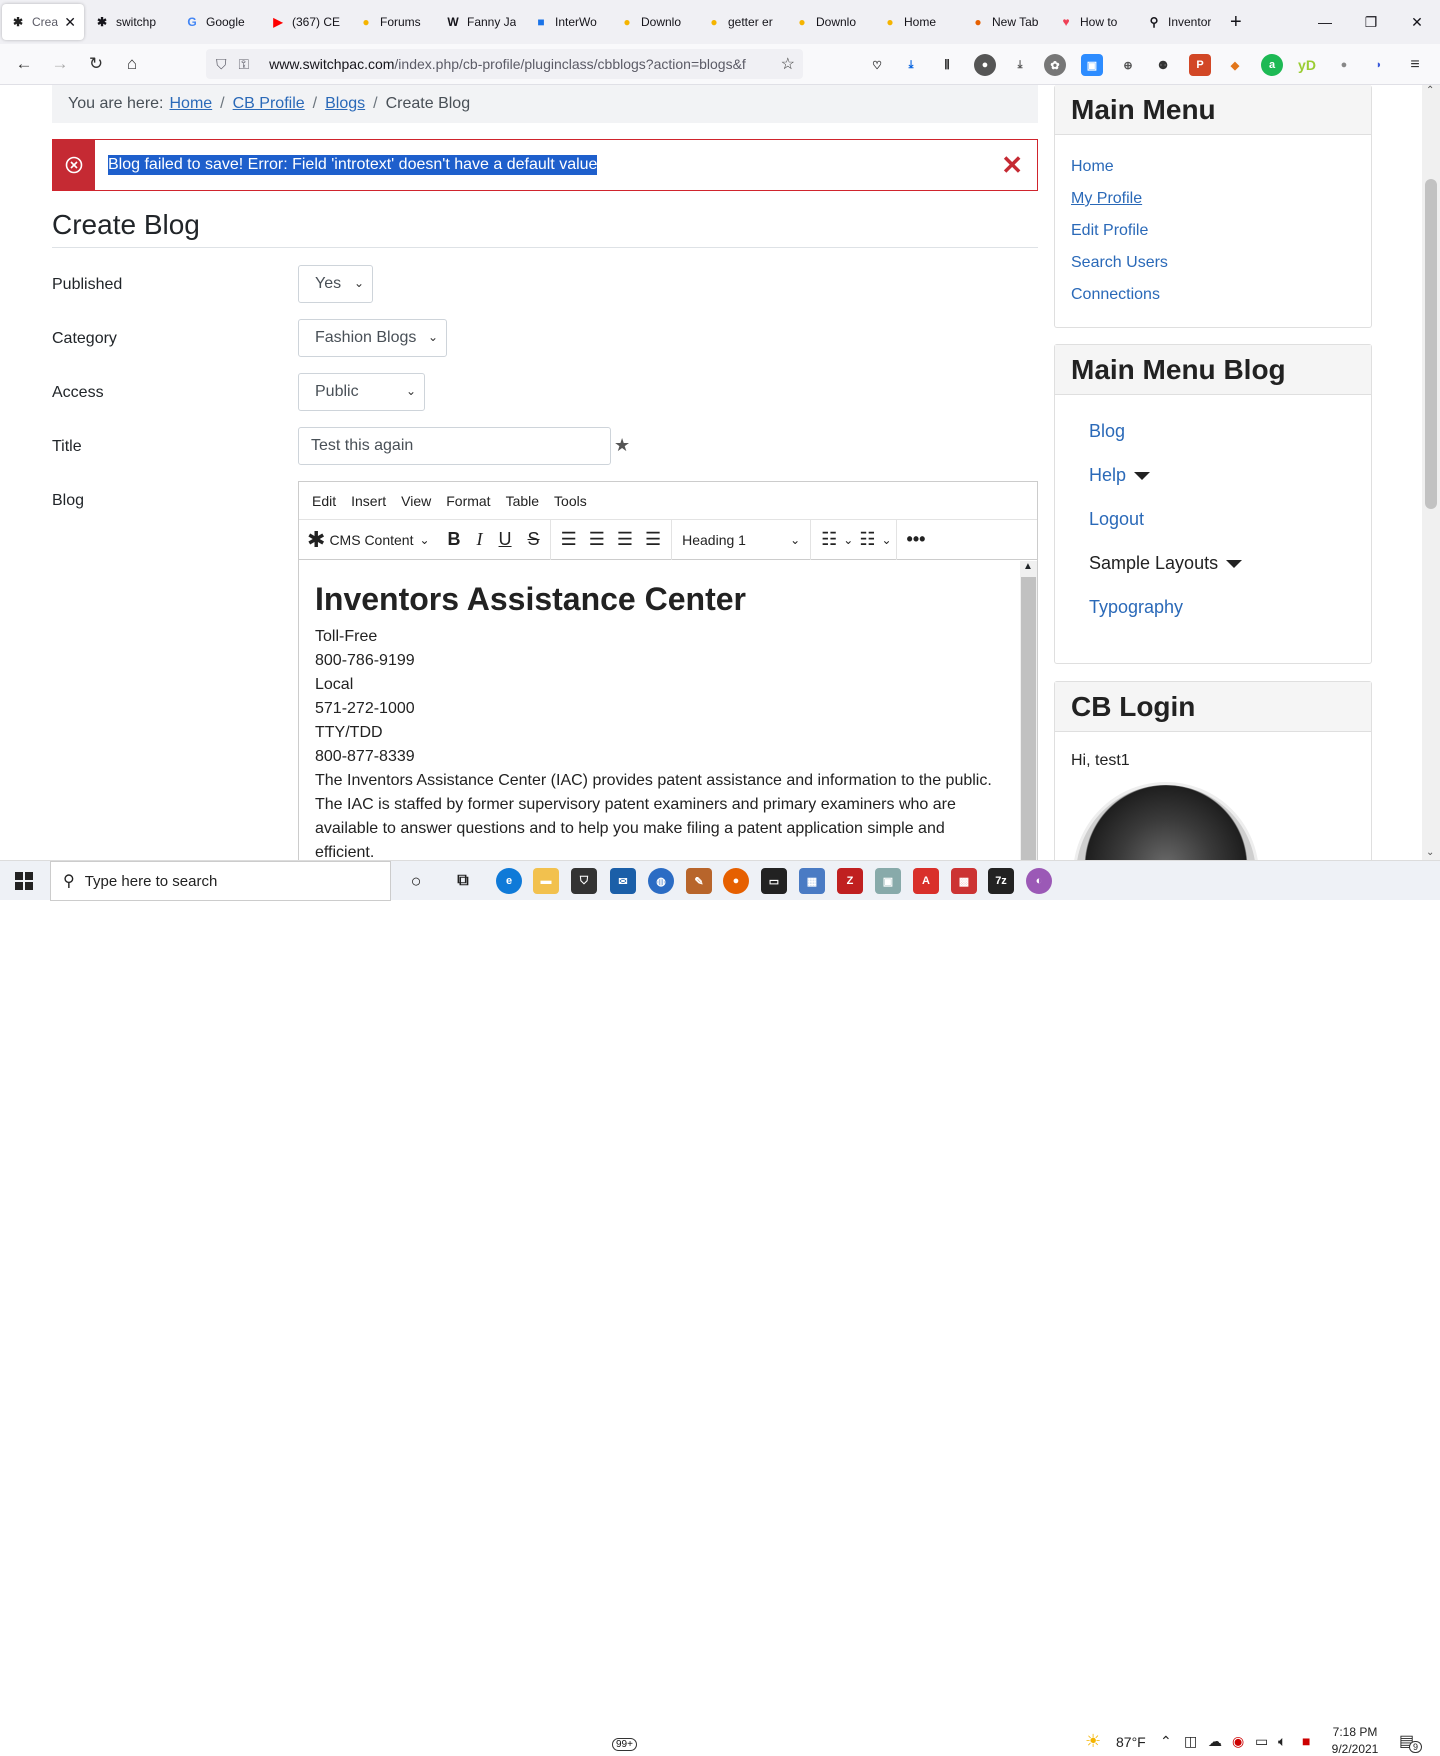 This screenshot has height=1756, width=1440. I want to click on download-extension-icon: ⤓, so click(1020, 65).